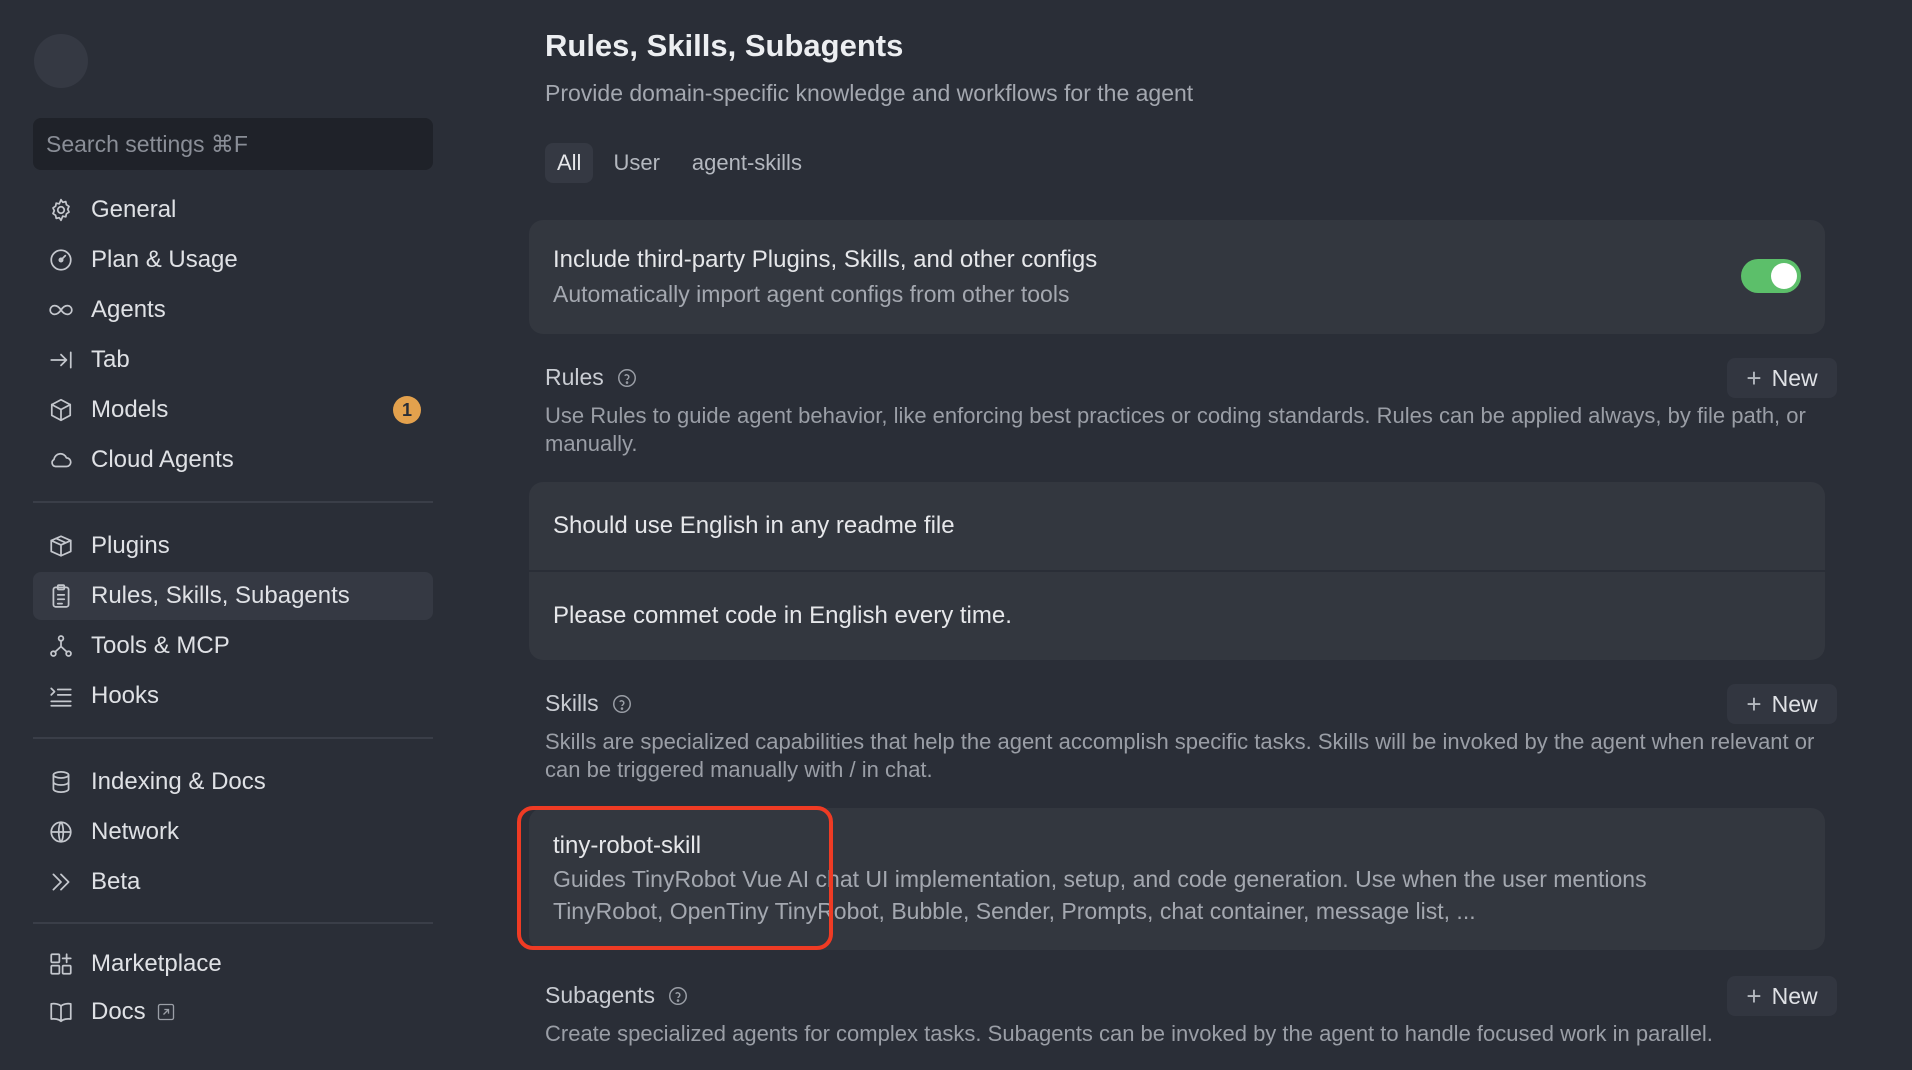 This screenshot has width=1912, height=1070. Describe the element at coordinates (233, 882) in the screenshot. I see `sidebar-item-beta: Beta` at that location.